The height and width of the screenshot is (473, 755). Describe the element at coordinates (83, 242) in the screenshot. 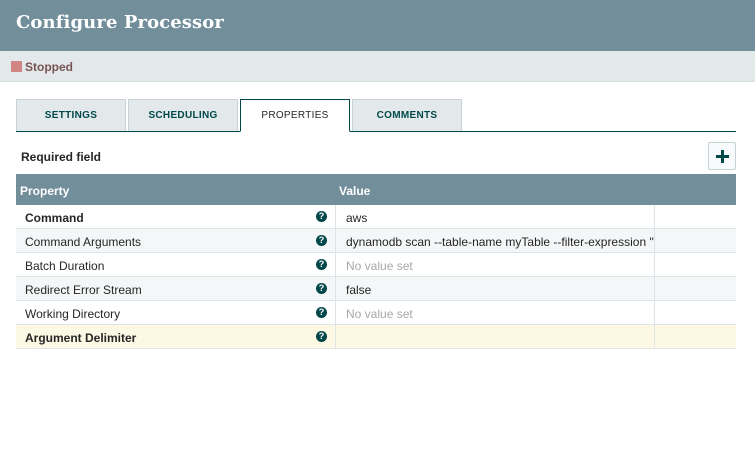

I see `property-name: Command Arguments` at that location.